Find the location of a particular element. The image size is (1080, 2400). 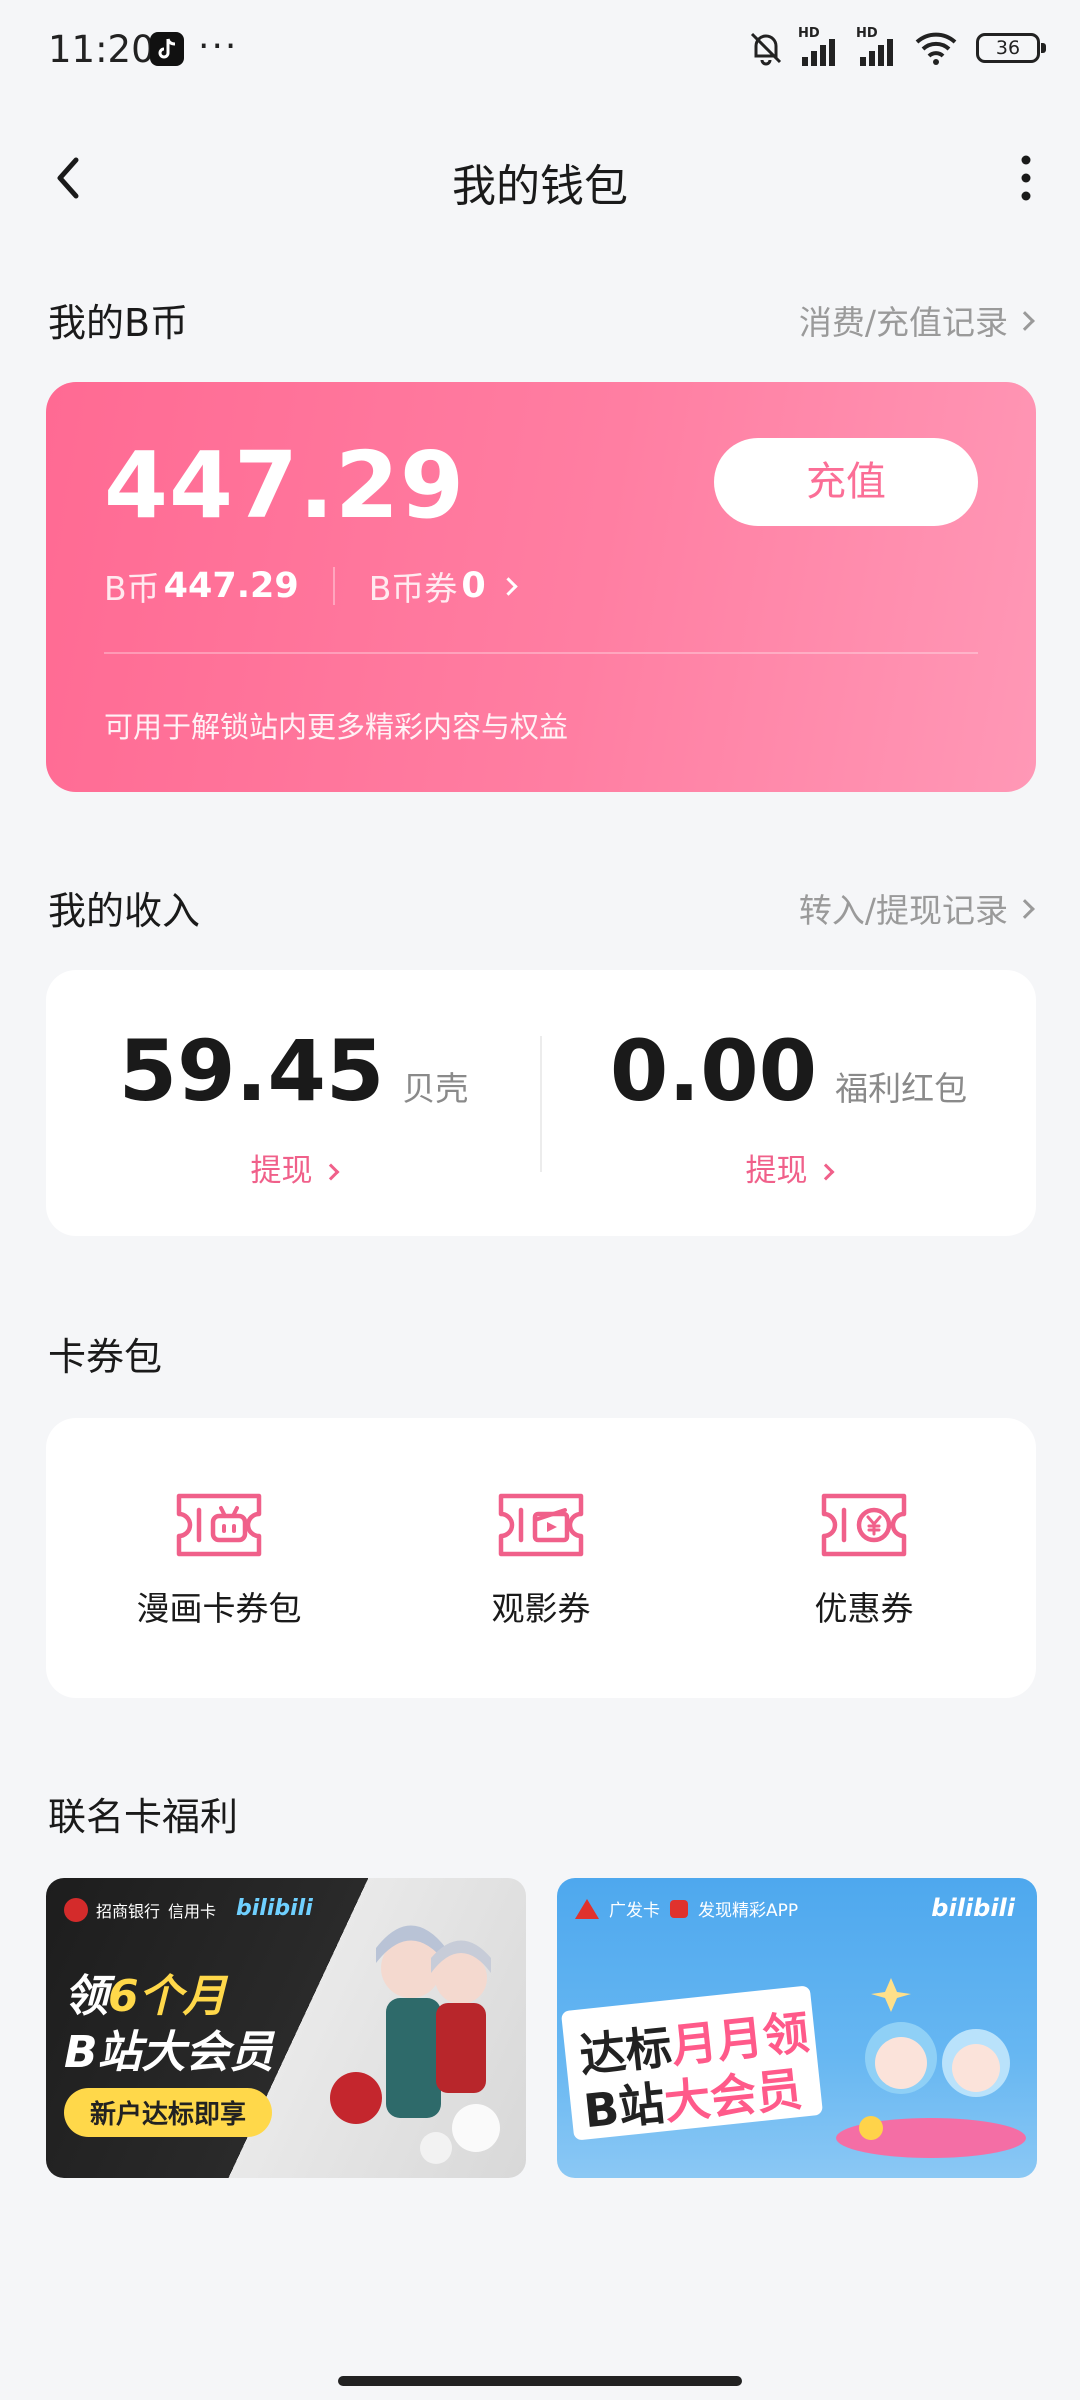

coupon-voucher-item: 优惠券 is located at coordinates (864, 1565).